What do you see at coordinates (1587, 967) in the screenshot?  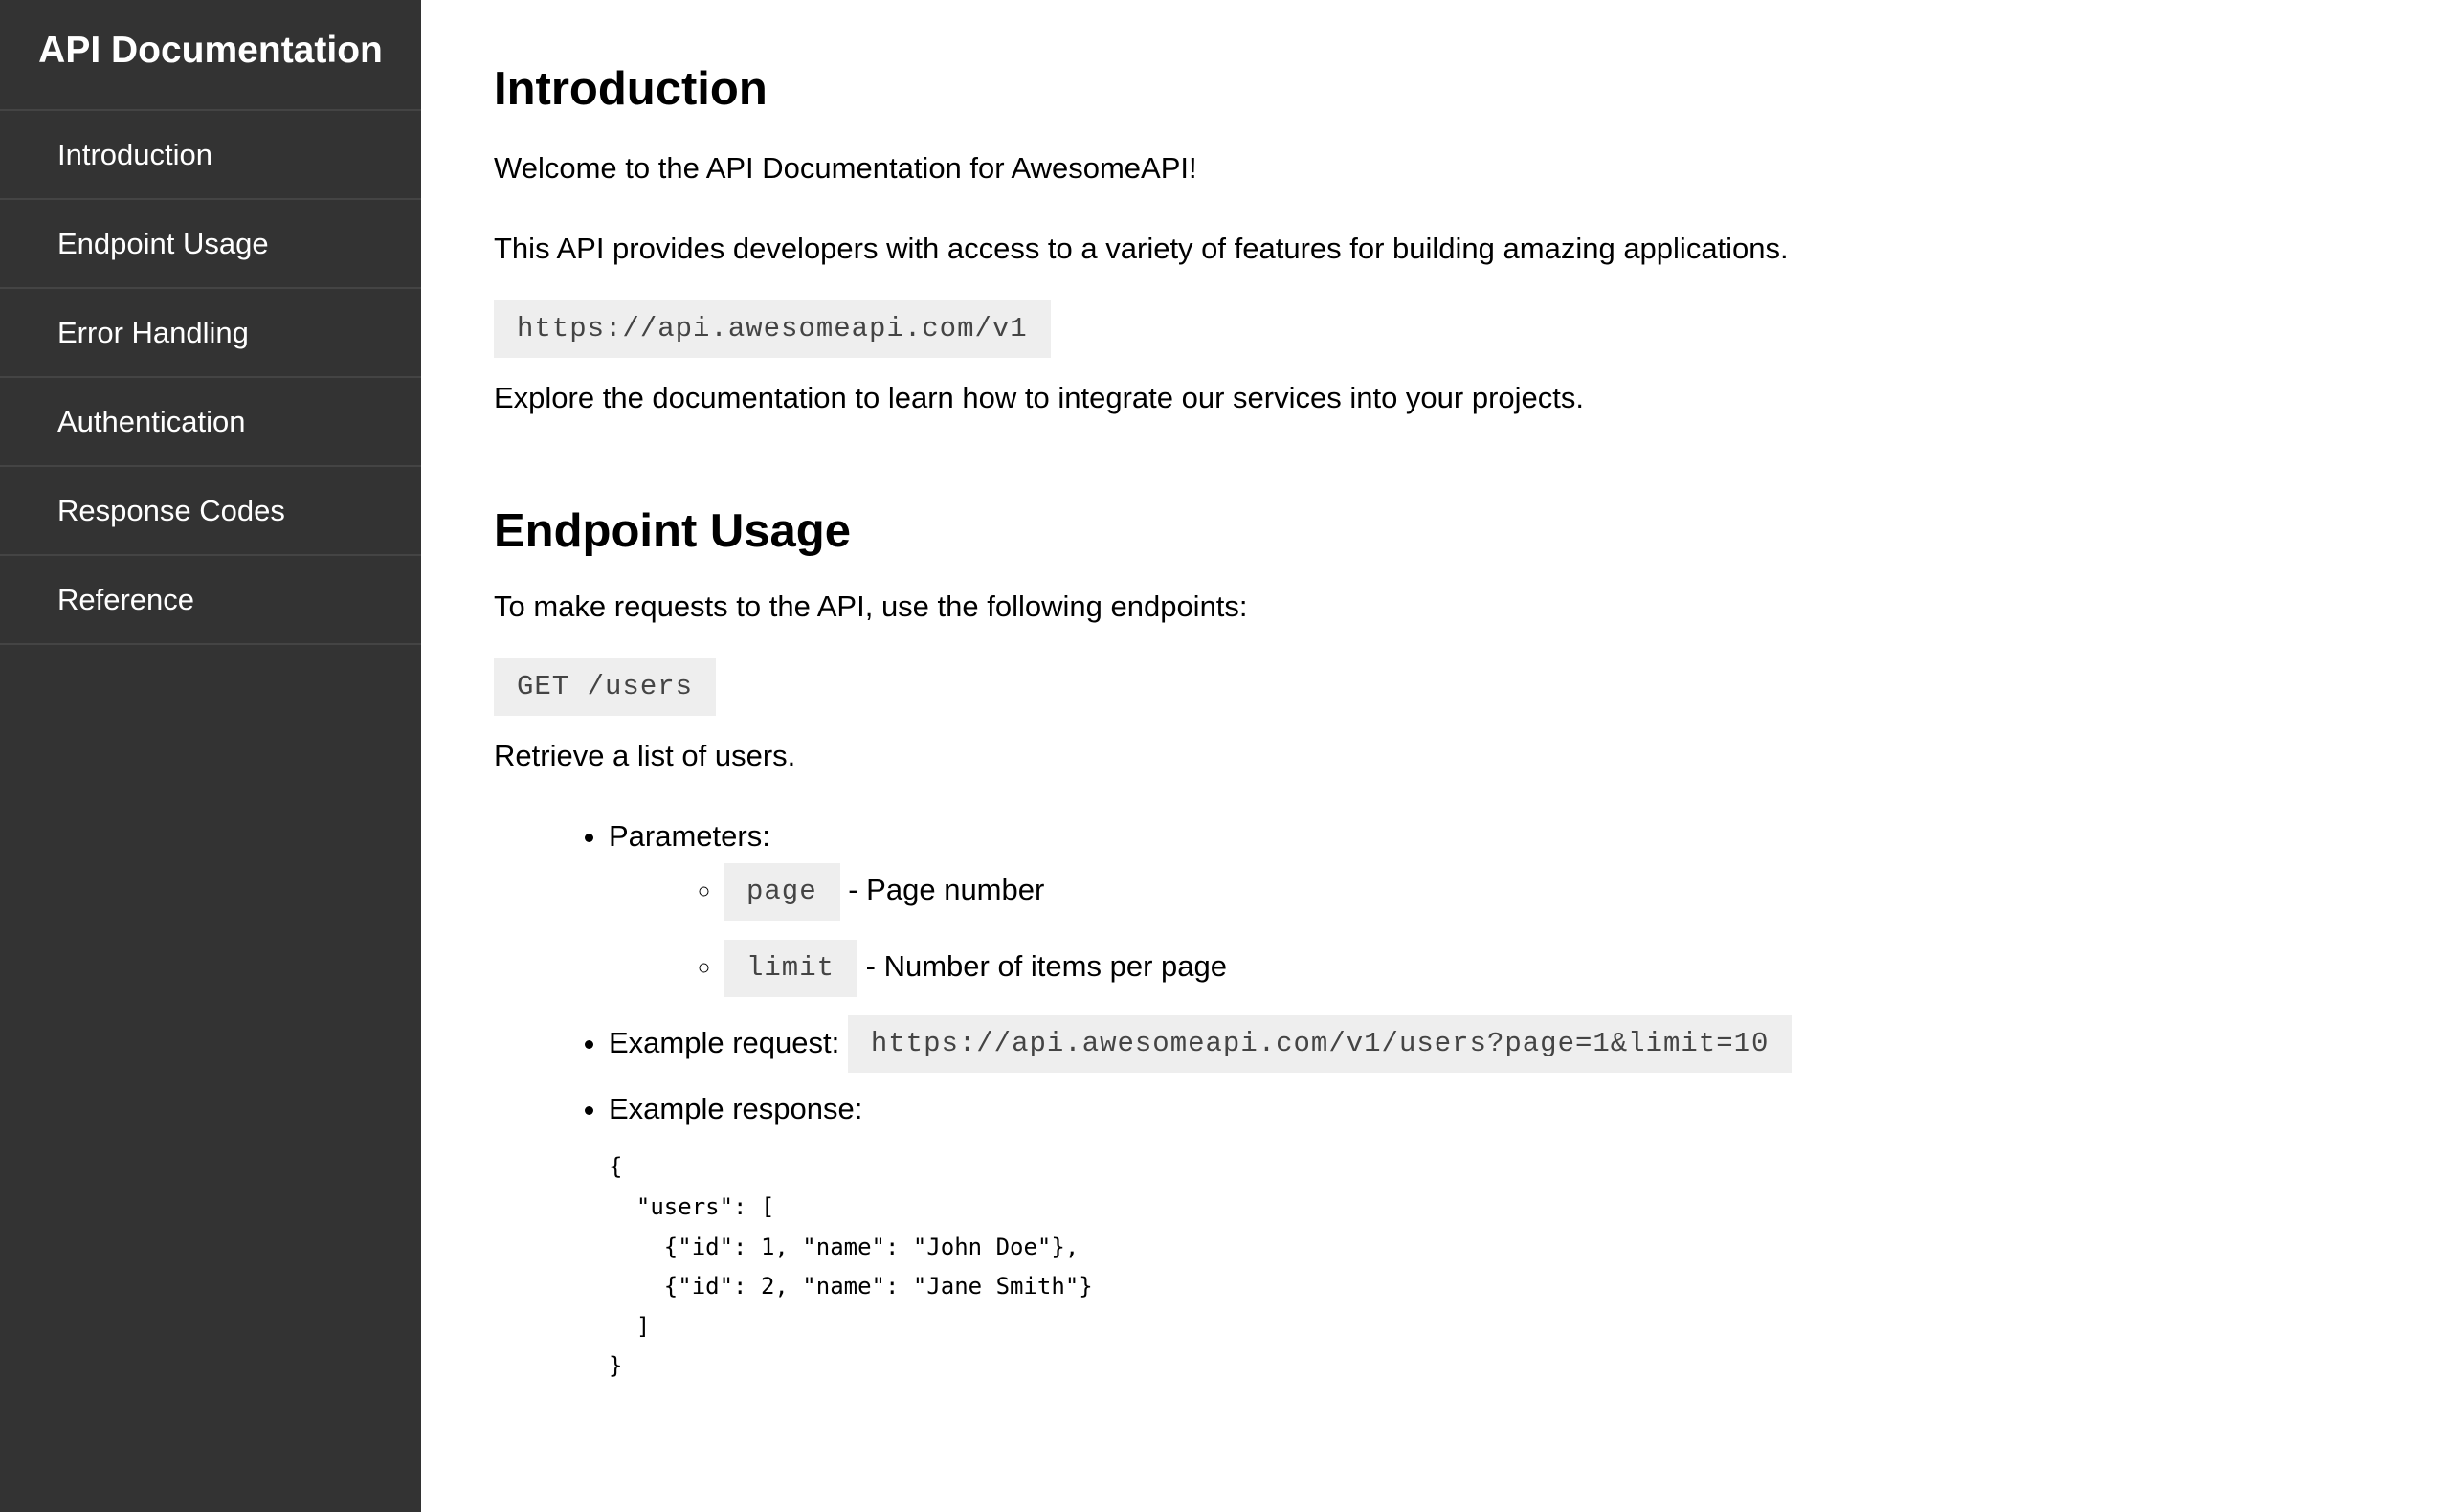 I see `list-item: limit - Number of items per page` at bounding box center [1587, 967].